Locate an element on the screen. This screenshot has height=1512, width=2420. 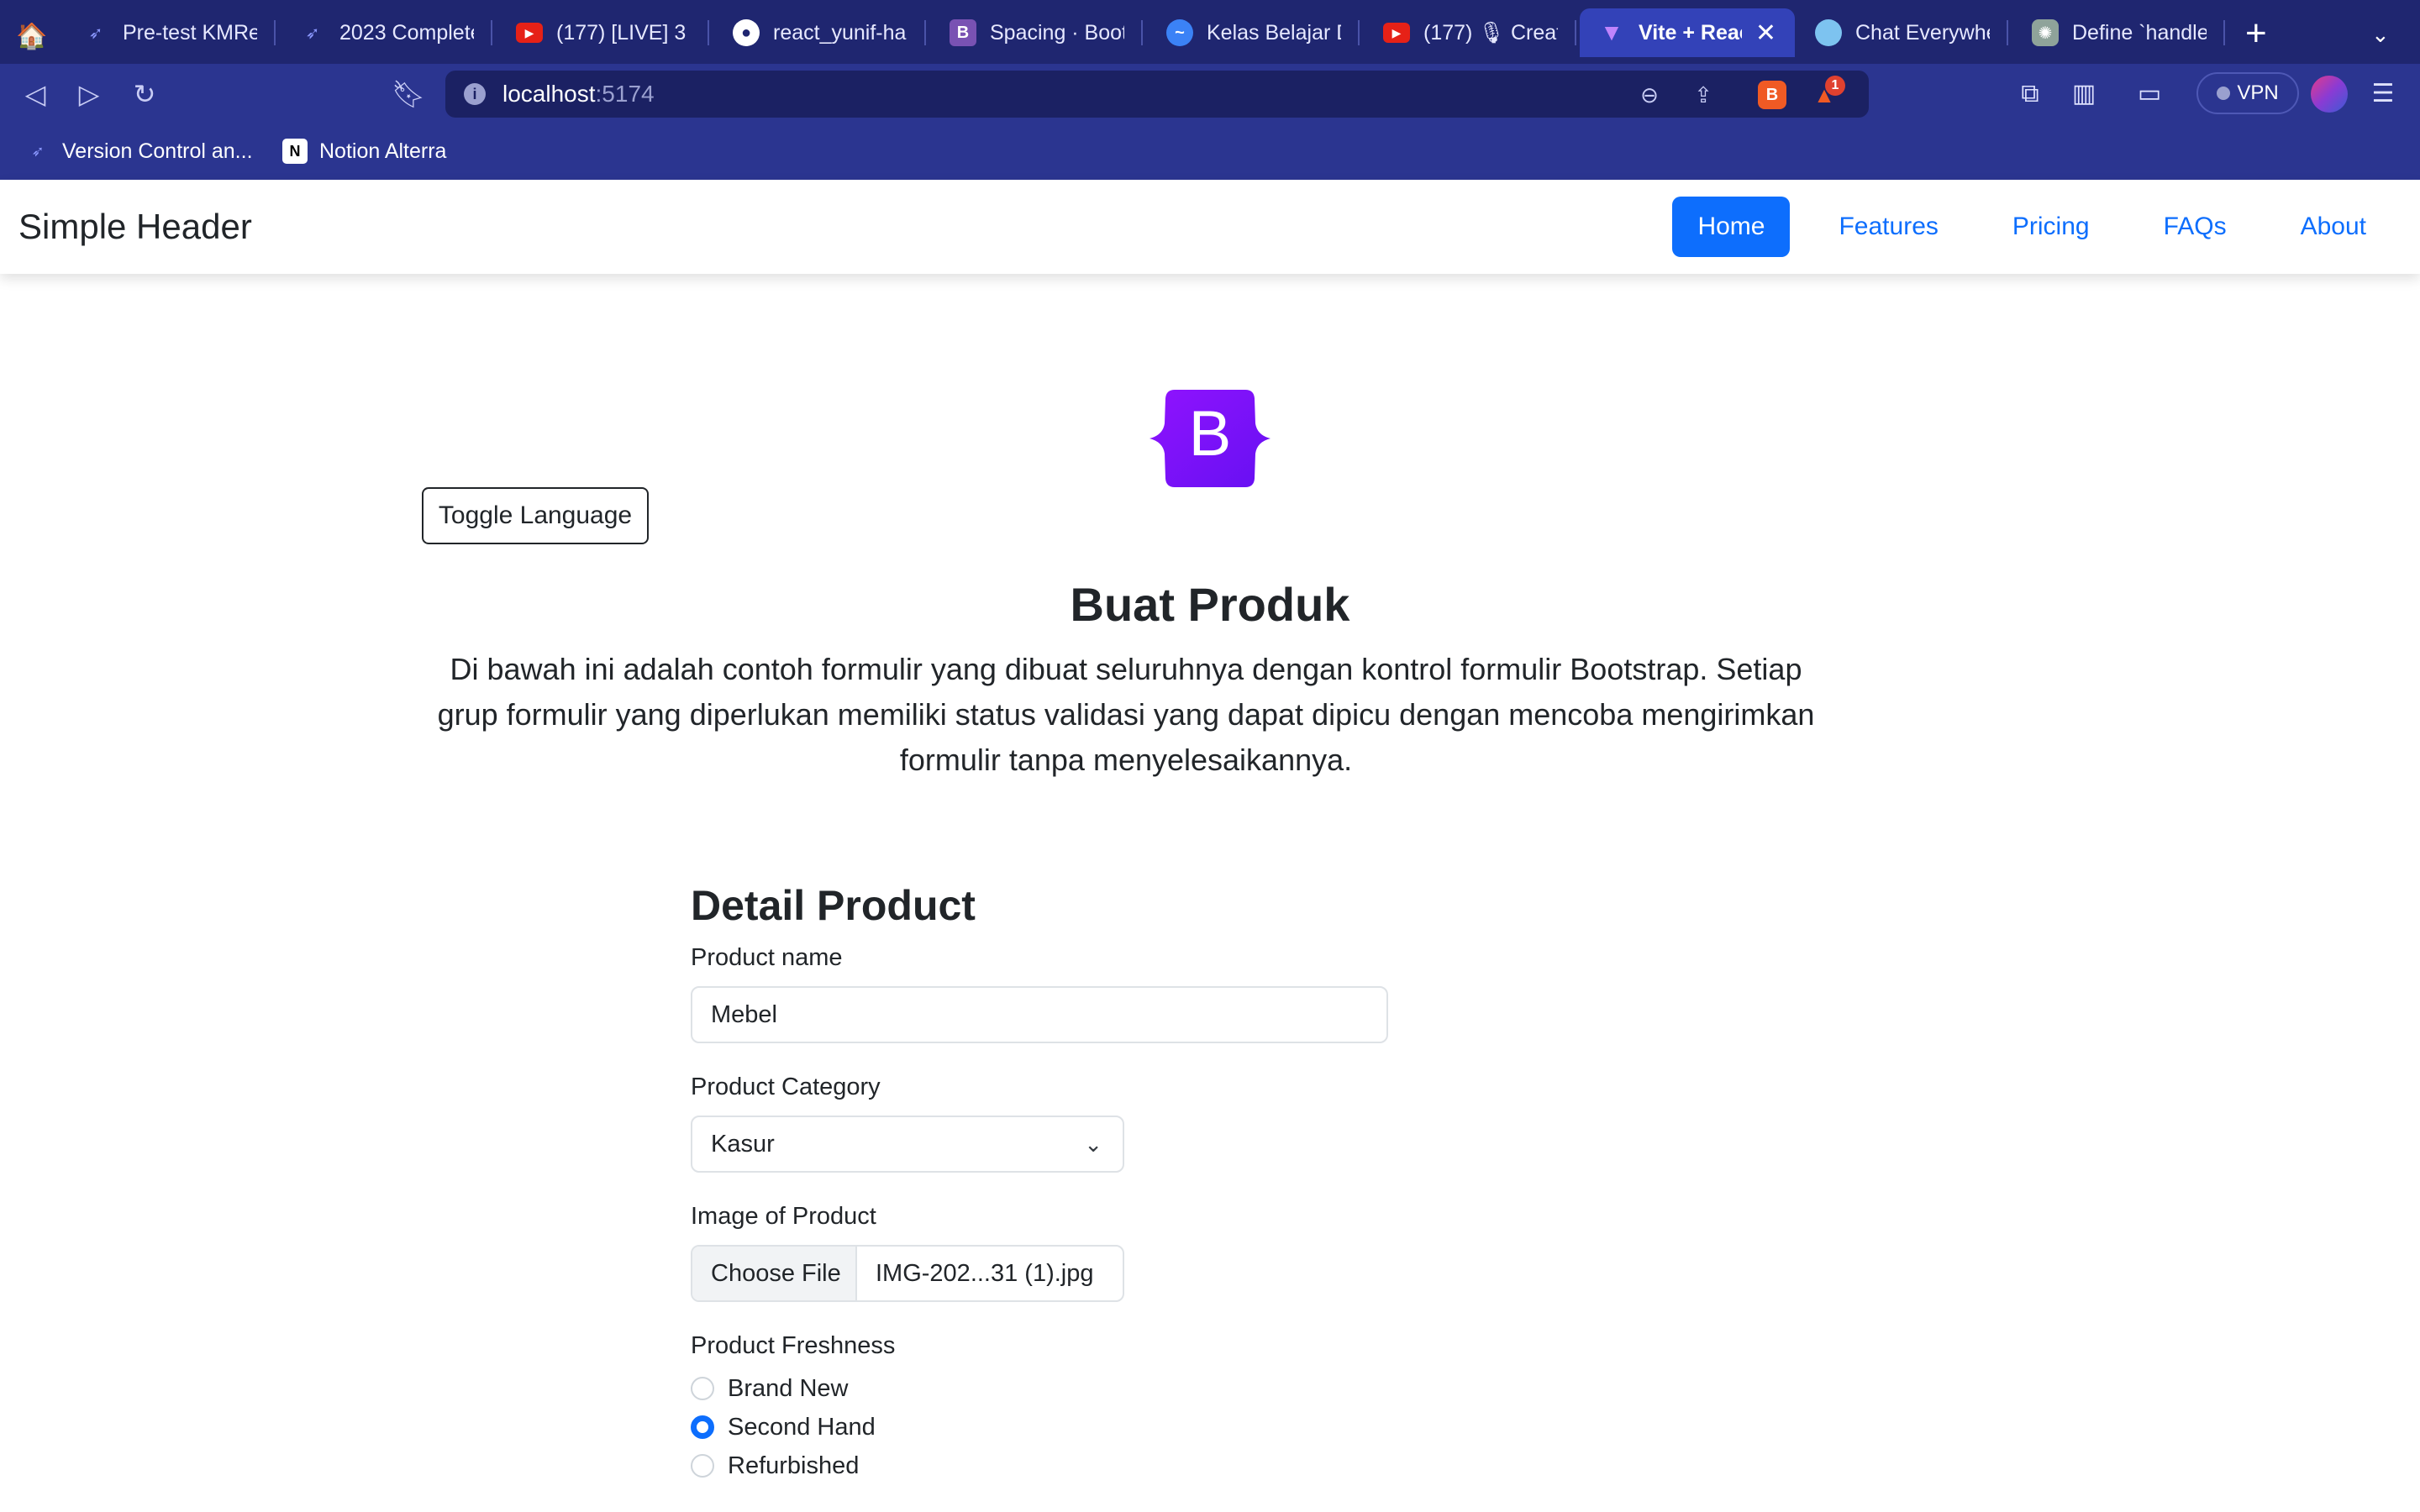
product-freshness-label: Product Freshness is located at coordinates (794, 1345).